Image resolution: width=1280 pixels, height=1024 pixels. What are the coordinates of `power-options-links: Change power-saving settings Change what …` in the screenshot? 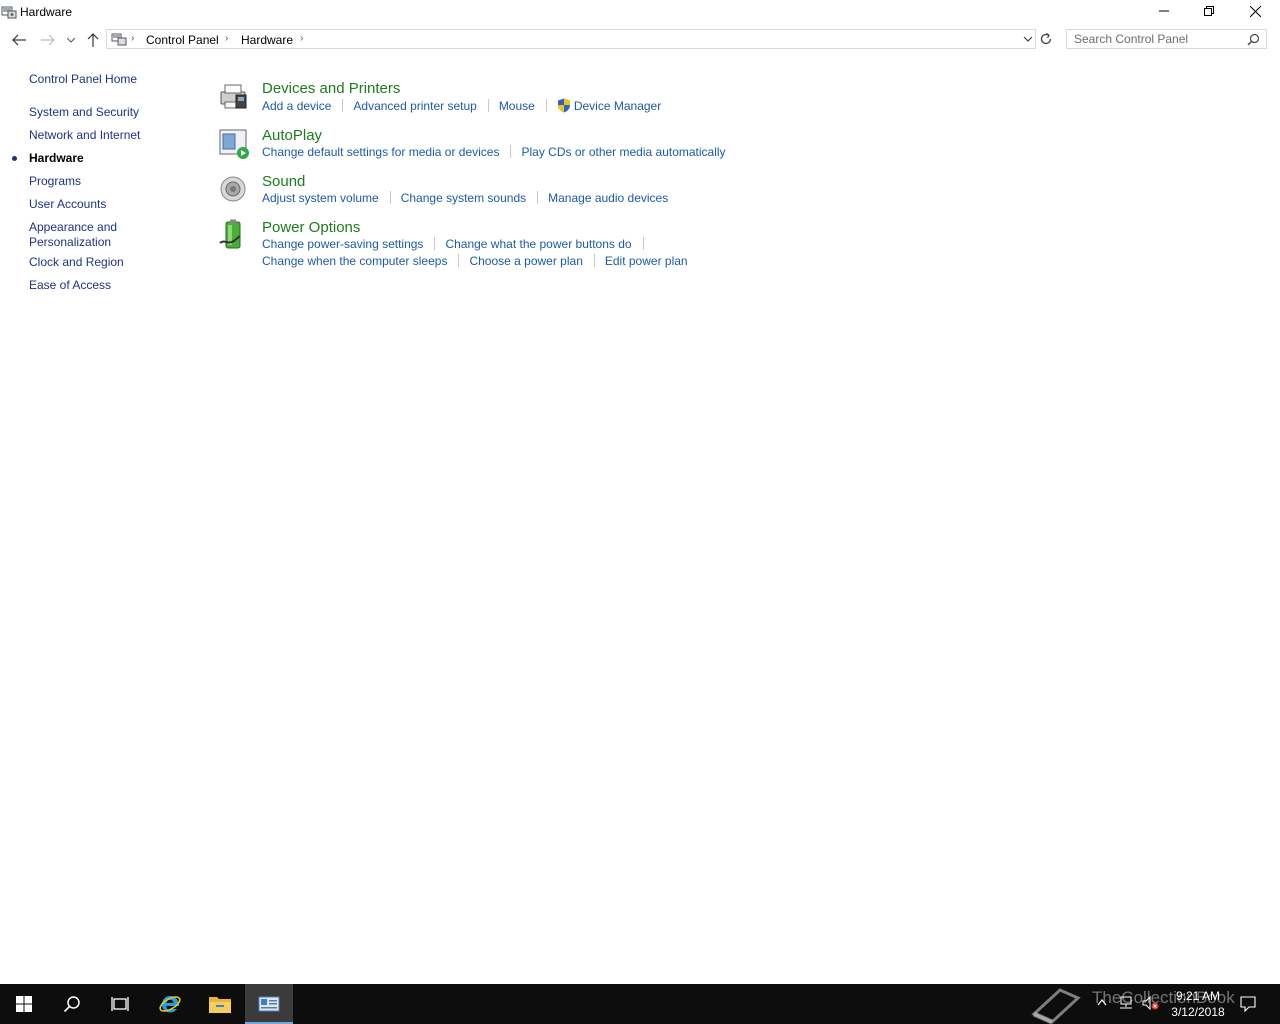 It's located at (458, 244).